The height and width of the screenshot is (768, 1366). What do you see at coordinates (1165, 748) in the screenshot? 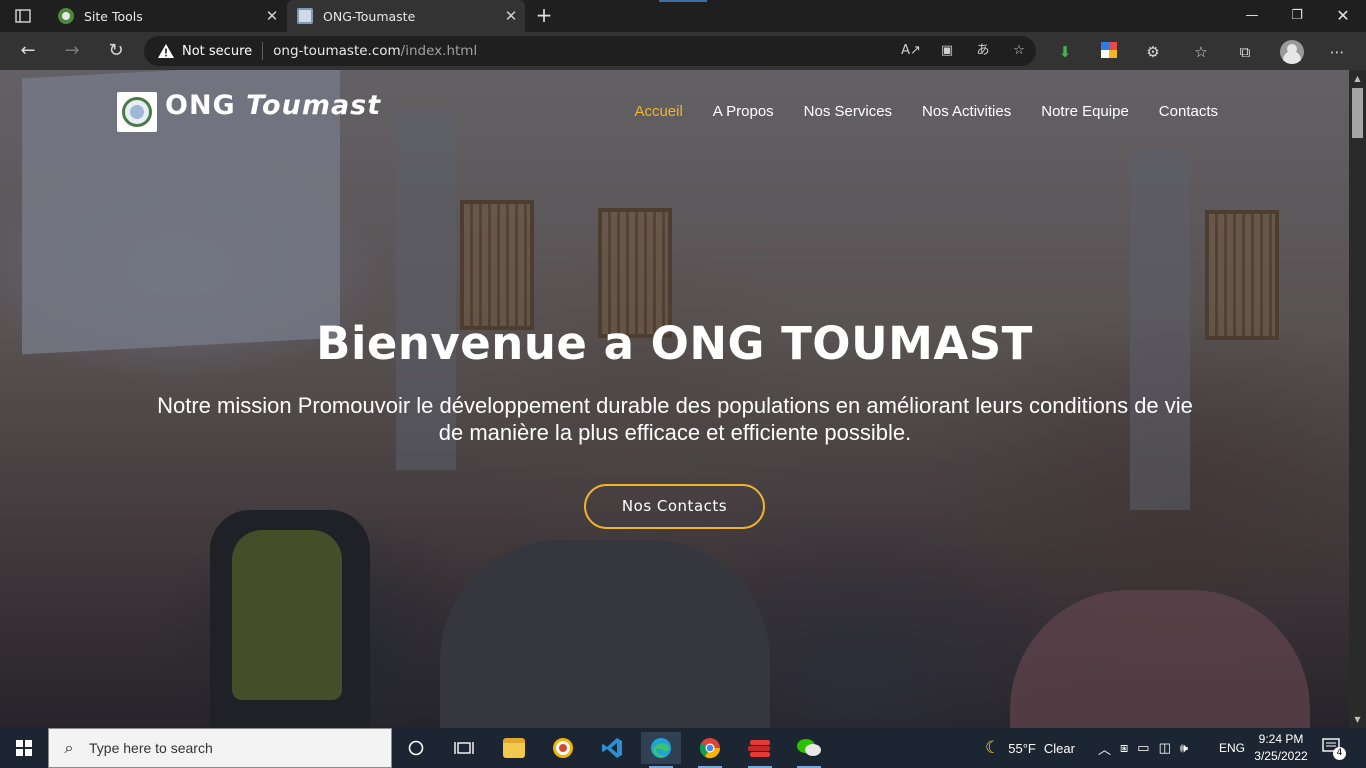
I see `network-icon: ◫` at bounding box center [1165, 748].